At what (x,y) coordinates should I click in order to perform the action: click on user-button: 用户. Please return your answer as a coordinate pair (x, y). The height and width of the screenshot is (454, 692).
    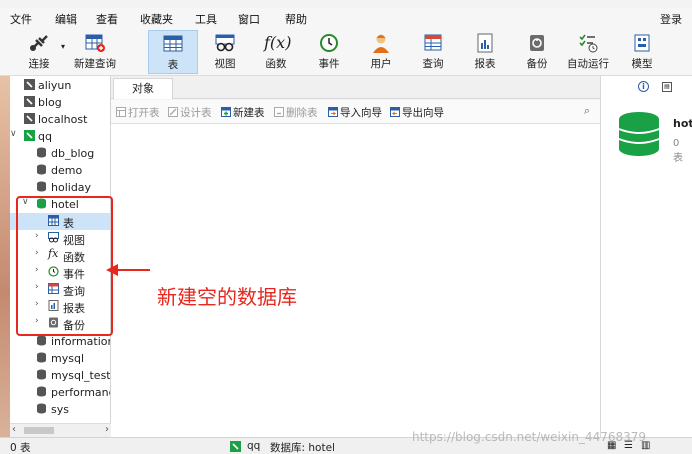
    Looking at the image, I should click on (381, 52).